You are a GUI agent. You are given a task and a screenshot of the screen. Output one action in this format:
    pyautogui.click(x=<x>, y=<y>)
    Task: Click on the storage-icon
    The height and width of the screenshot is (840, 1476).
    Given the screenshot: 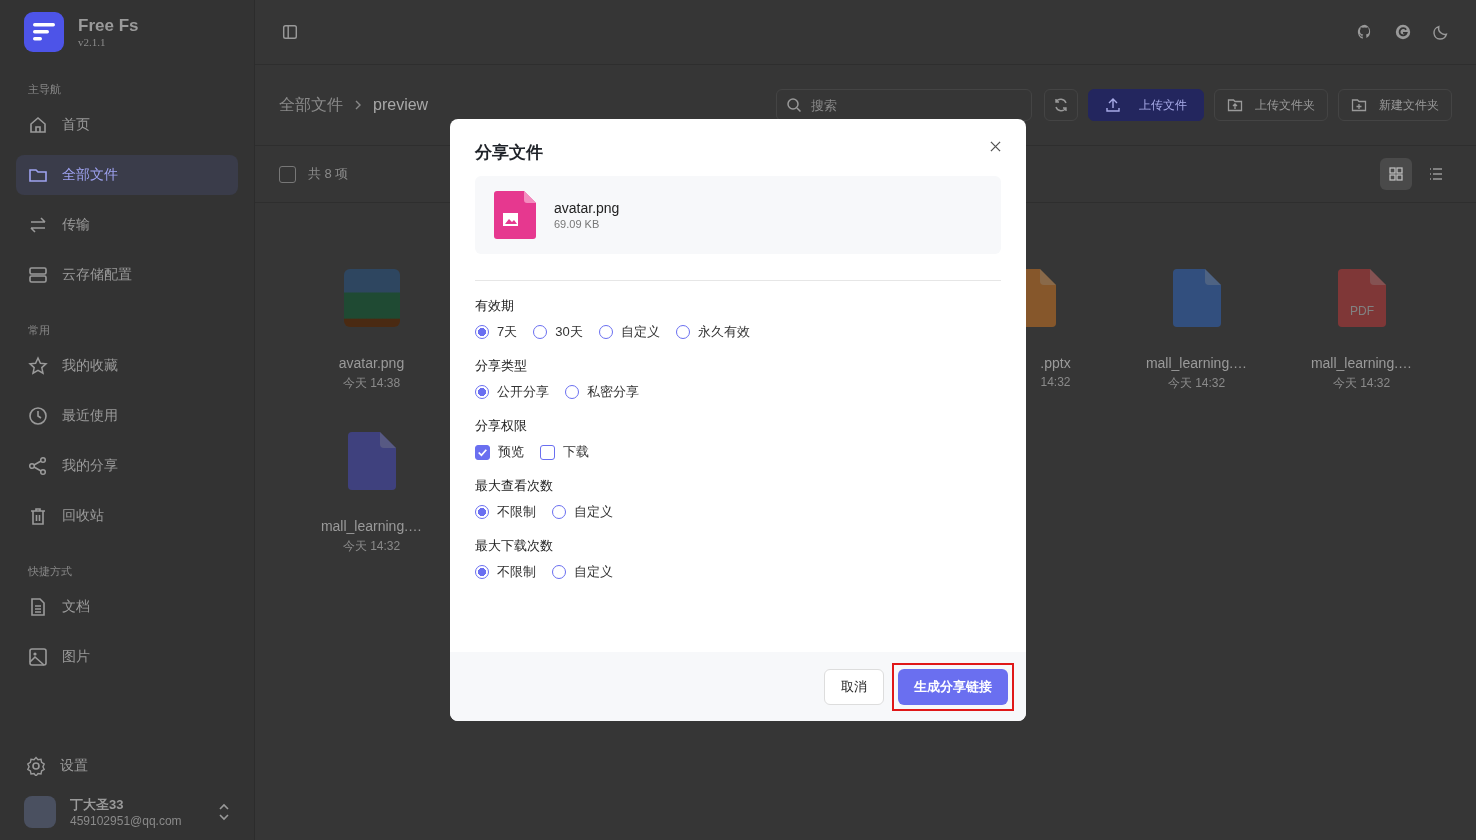 What is the action you would take?
    pyautogui.click(x=38, y=275)
    